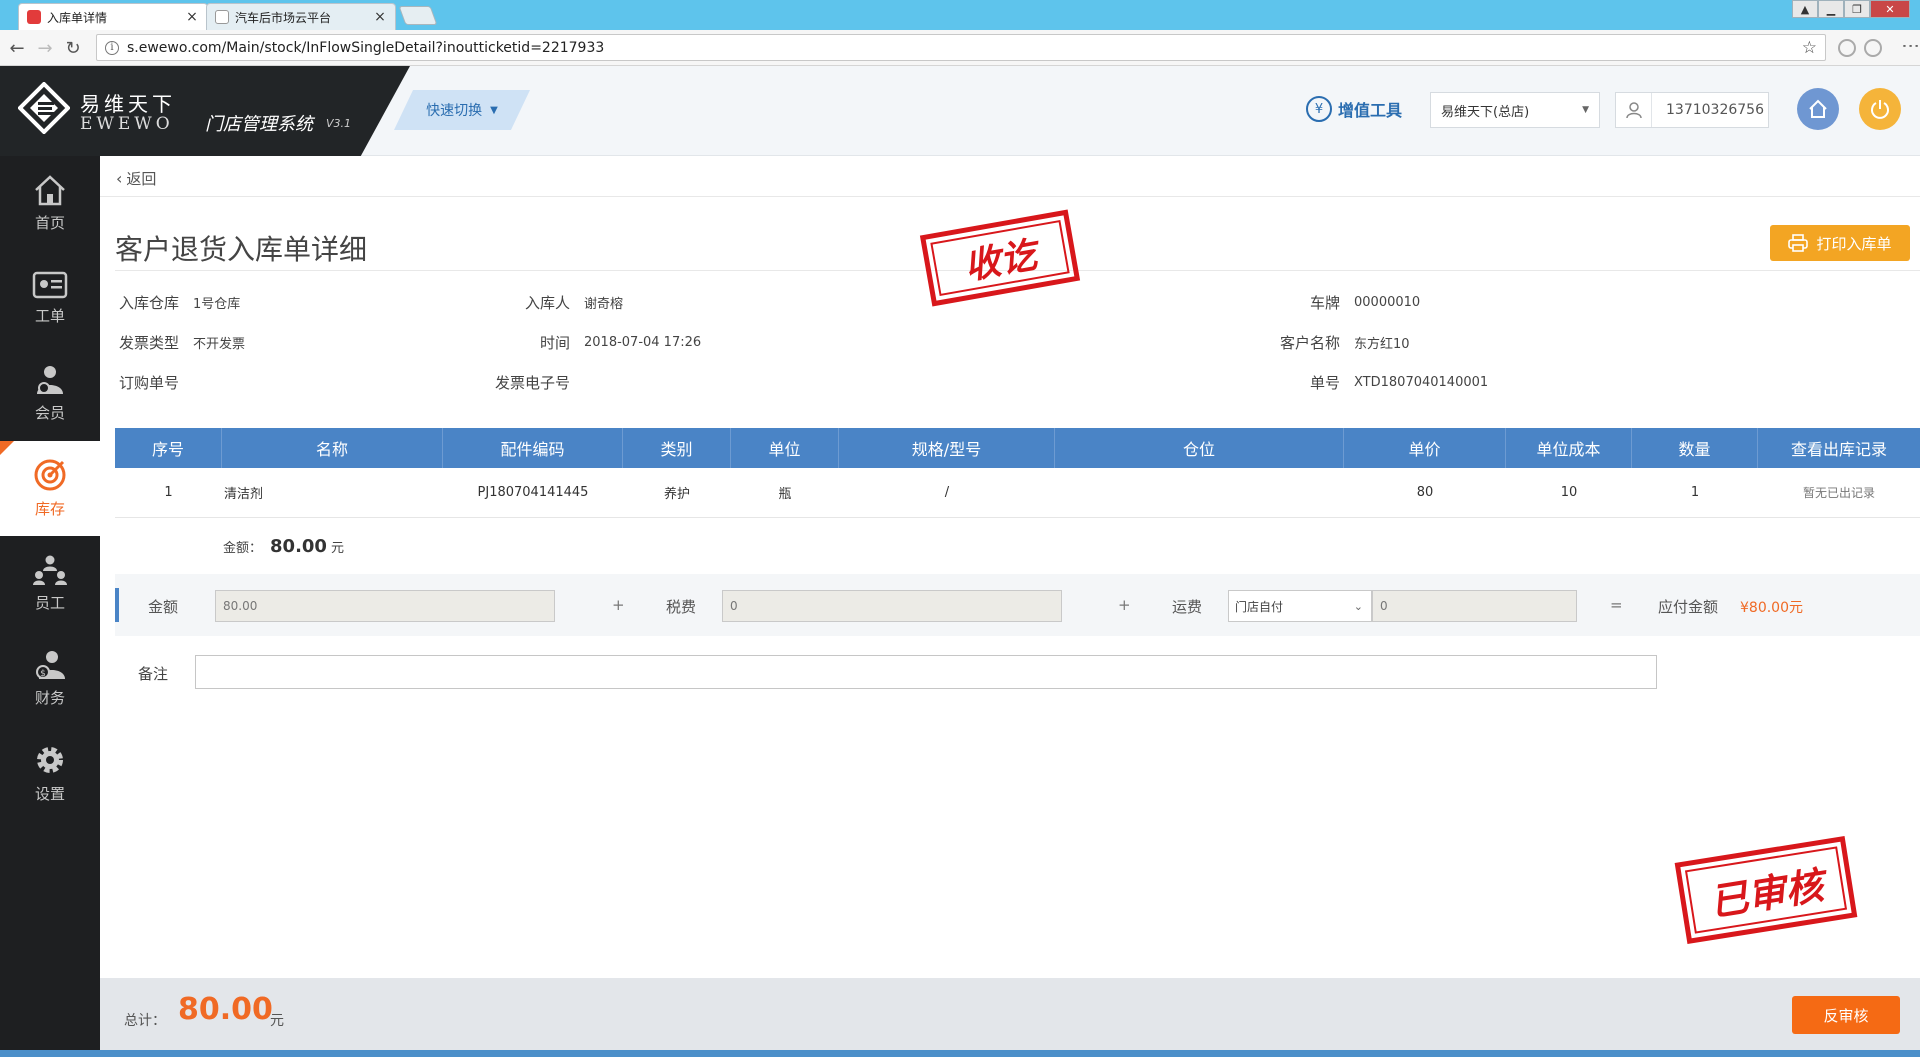  Describe the element at coordinates (1387, 302) in the screenshot. I see `info-value: 00000010` at that location.